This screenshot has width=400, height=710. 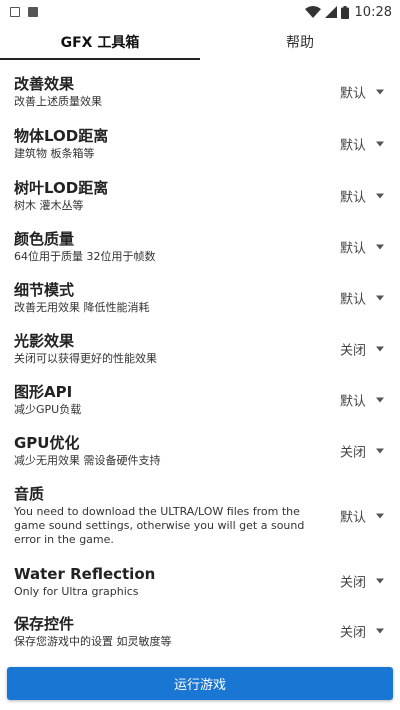 I want to click on run-game-button: 运行游戏, so click(x=200, y=683).